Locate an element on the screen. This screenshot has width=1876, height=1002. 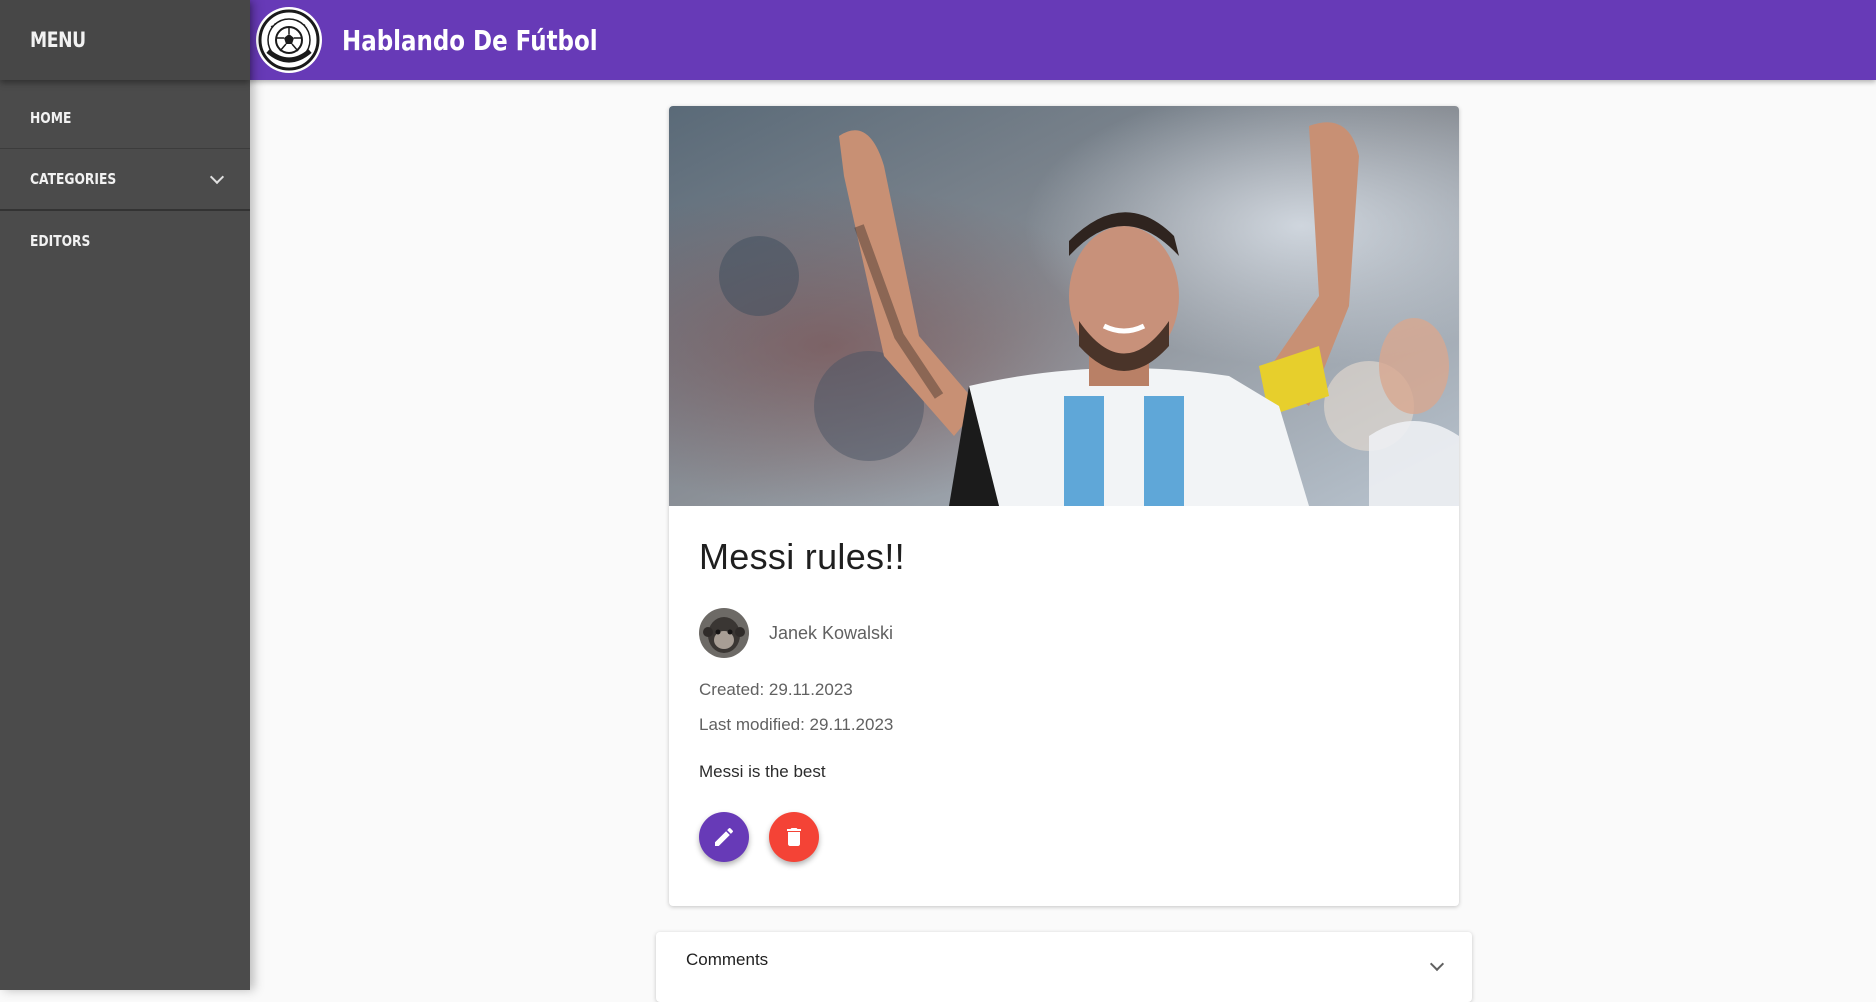
trash-icon is located at coordinates (794, 837).